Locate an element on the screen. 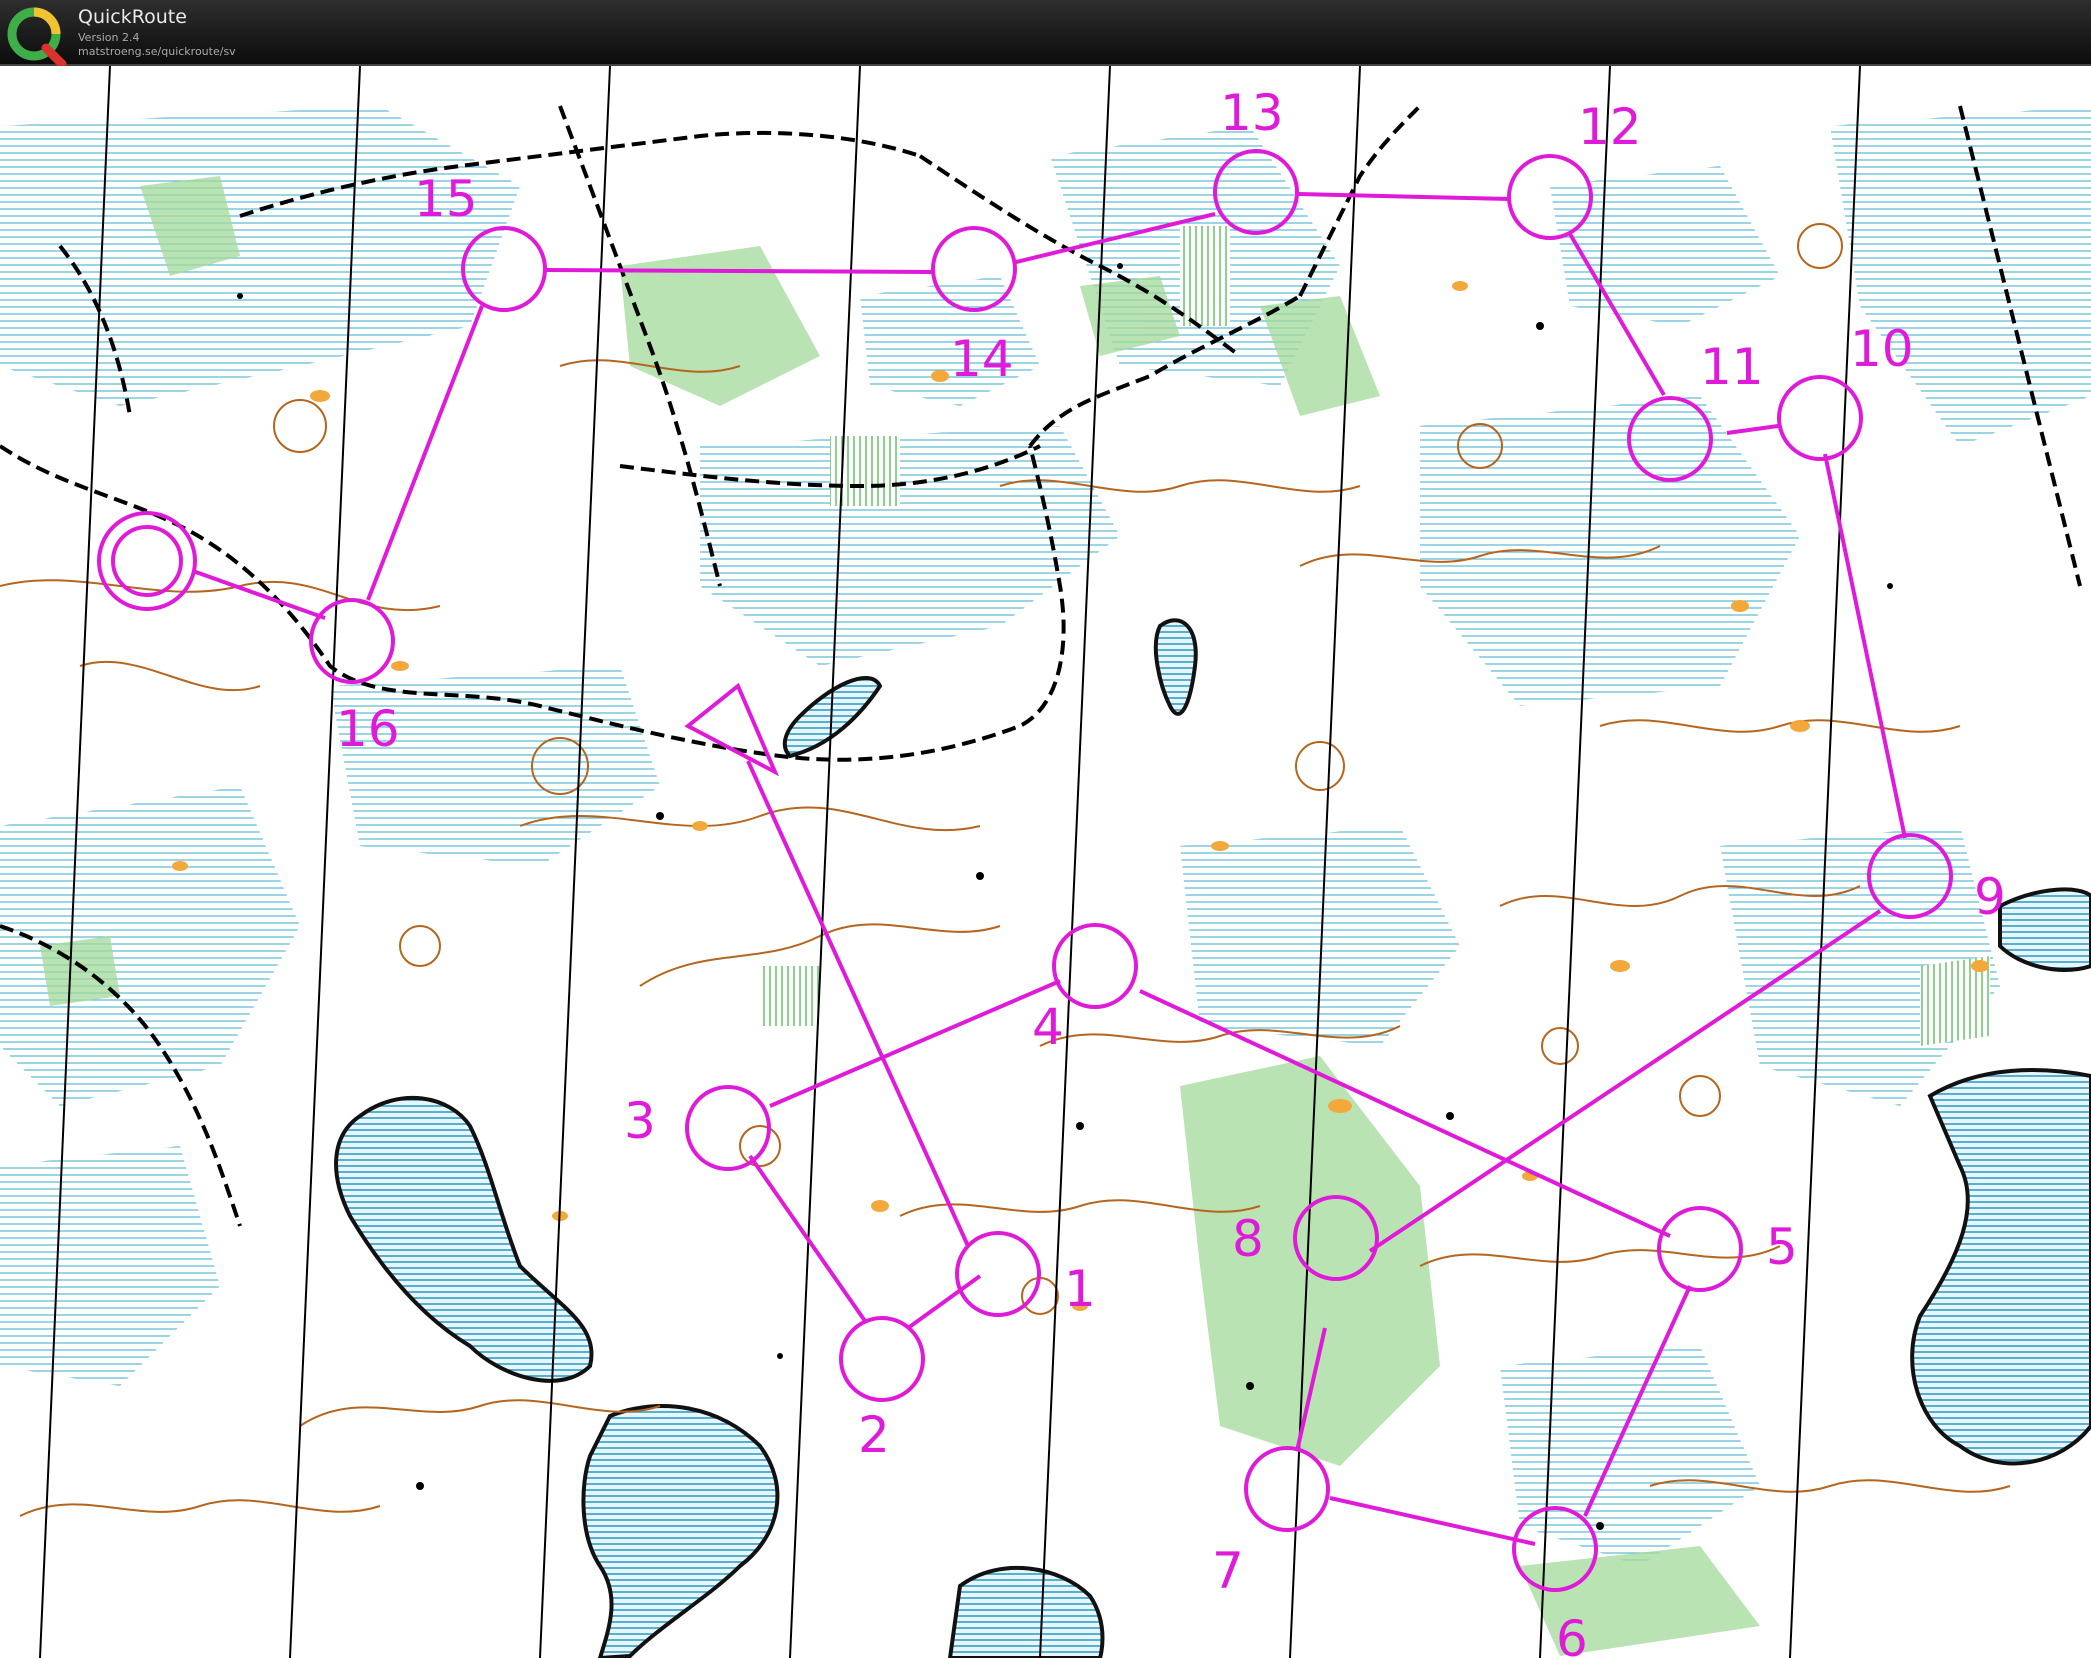  control-number-16: 16 is located at coordinates (368, 729).